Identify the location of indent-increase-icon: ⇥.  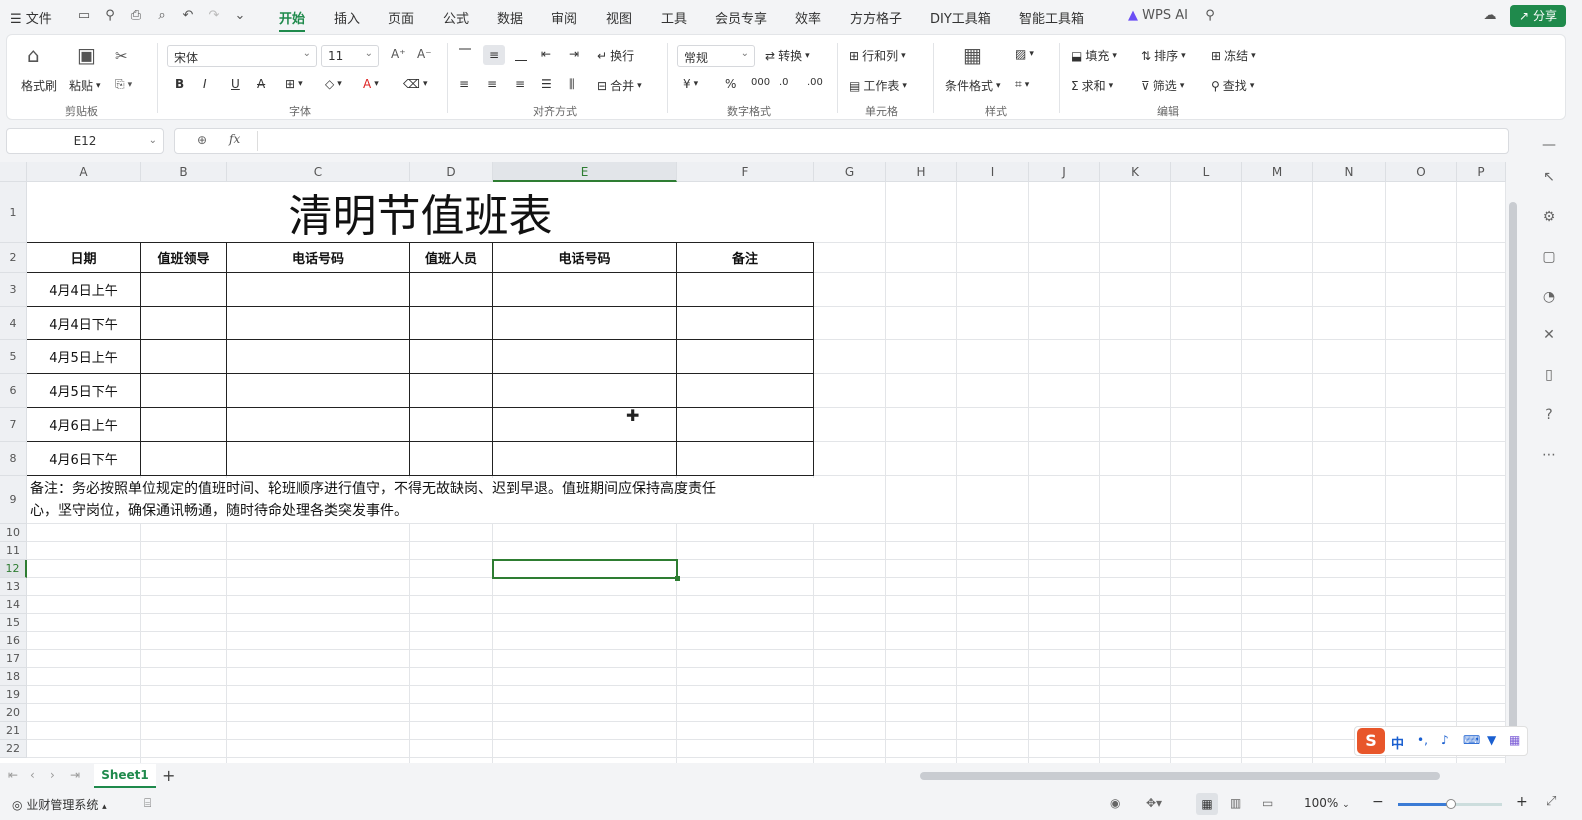
(574, 54).